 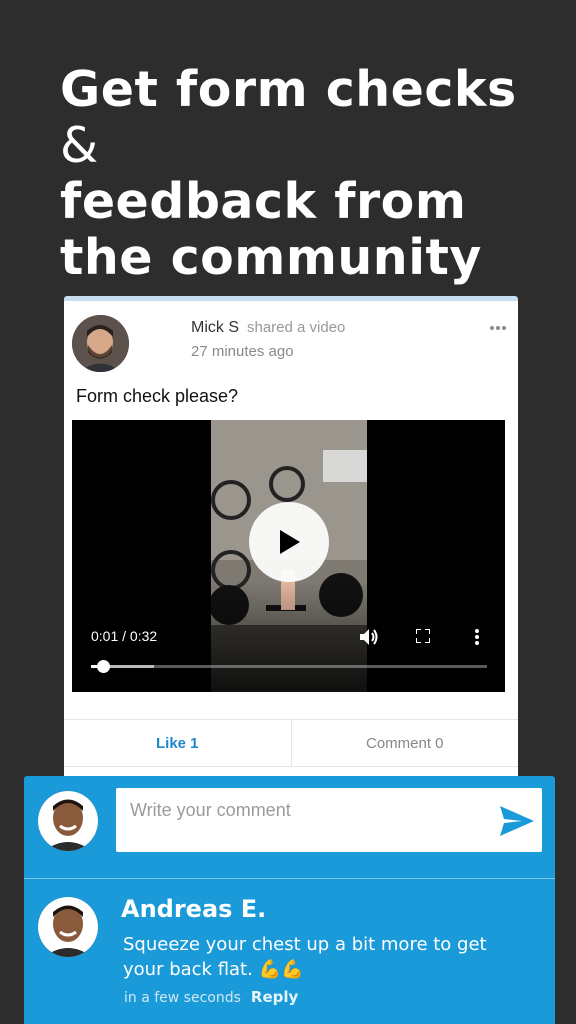 What do you see at coordinates (271, 257) in the screenshot?
I see `hero-line-3: the community` at bounding box center [271, 257].